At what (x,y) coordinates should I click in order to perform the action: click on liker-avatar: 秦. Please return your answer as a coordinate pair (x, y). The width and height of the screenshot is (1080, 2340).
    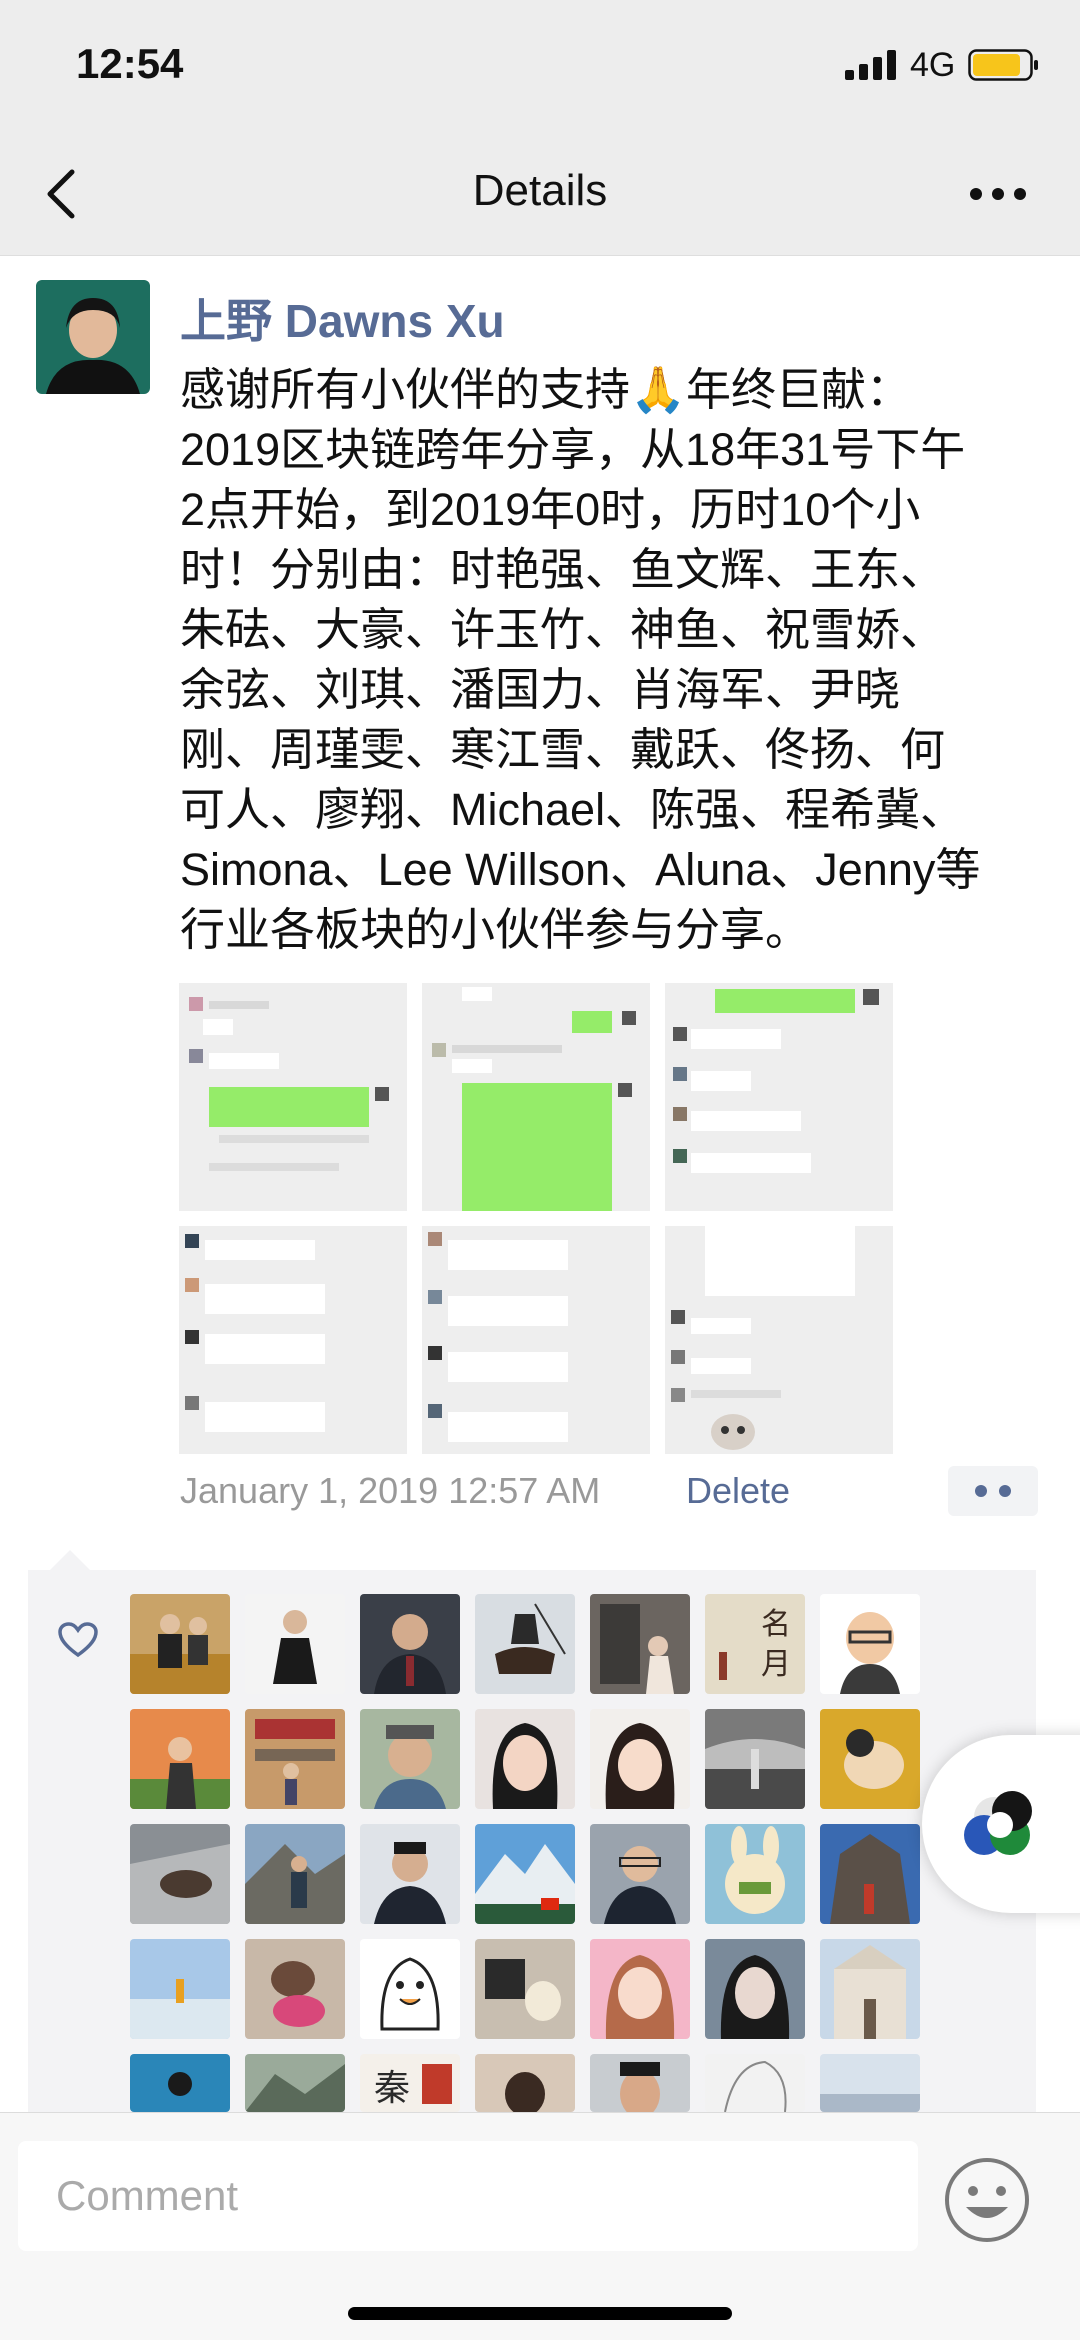
    Looking at the image, I should click on (410, 2083).